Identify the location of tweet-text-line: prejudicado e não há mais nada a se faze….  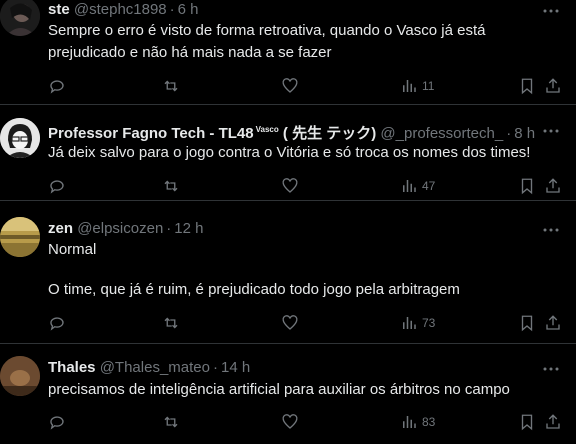
(190, 52).